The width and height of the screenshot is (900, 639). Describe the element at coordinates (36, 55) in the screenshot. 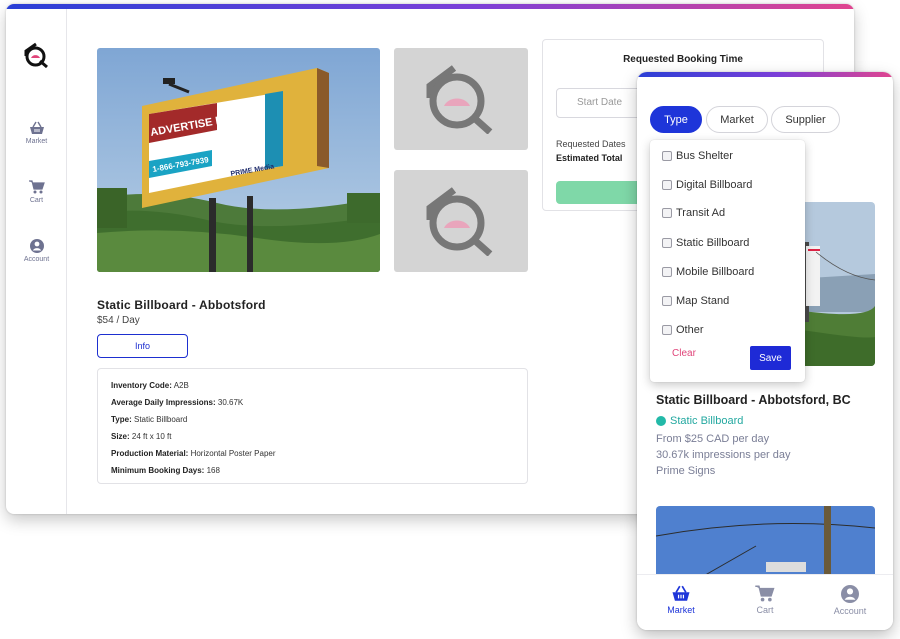

I see `app-logo-icon` at that location.